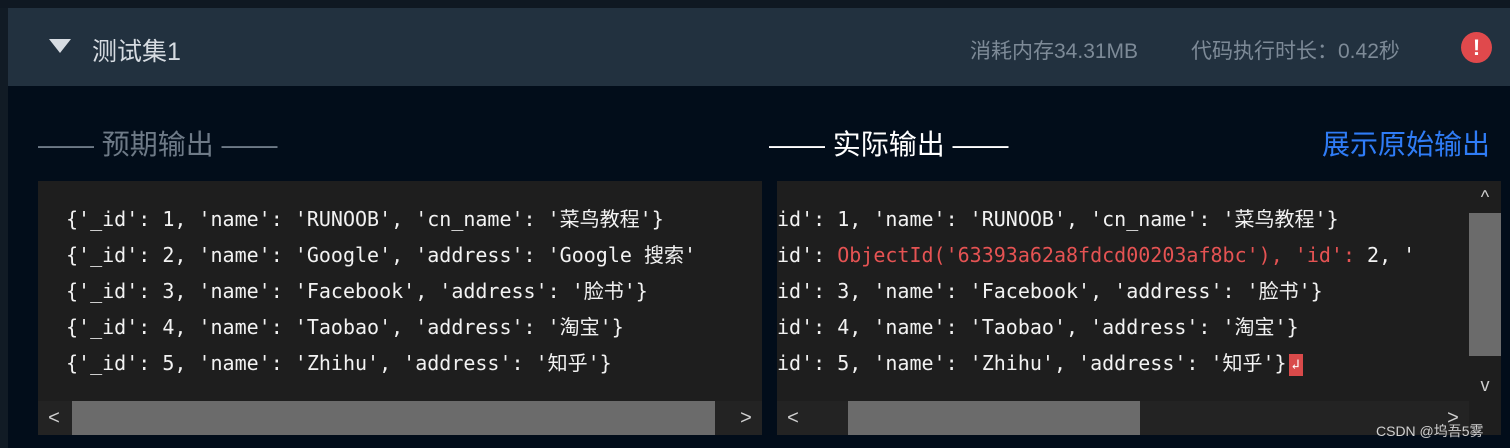 The height and width of the screenshot is (448, 1510). I want to click on watermark: CSDN @坞吾5雾, so click(1430, 431).